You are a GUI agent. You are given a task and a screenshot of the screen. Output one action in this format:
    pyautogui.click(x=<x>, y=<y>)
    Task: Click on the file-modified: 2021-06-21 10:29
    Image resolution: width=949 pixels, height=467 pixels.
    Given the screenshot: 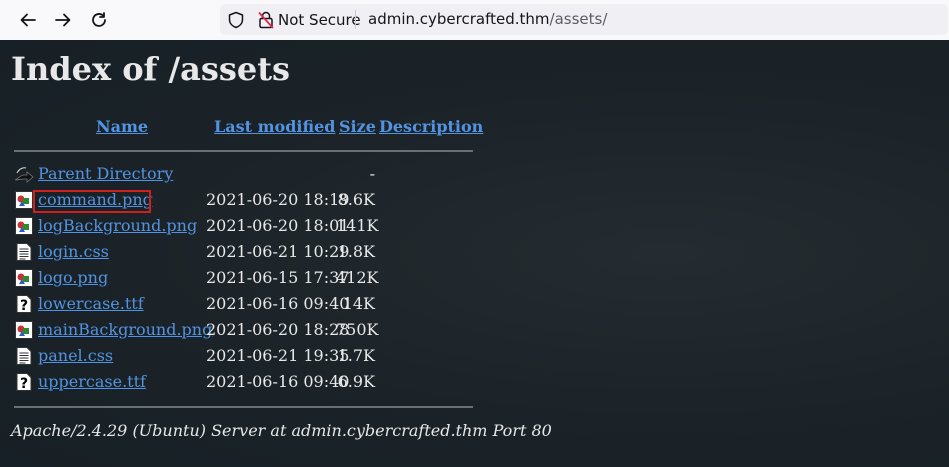 What is the action you would take?
    pyautogui.click(x=278, y=251)
    